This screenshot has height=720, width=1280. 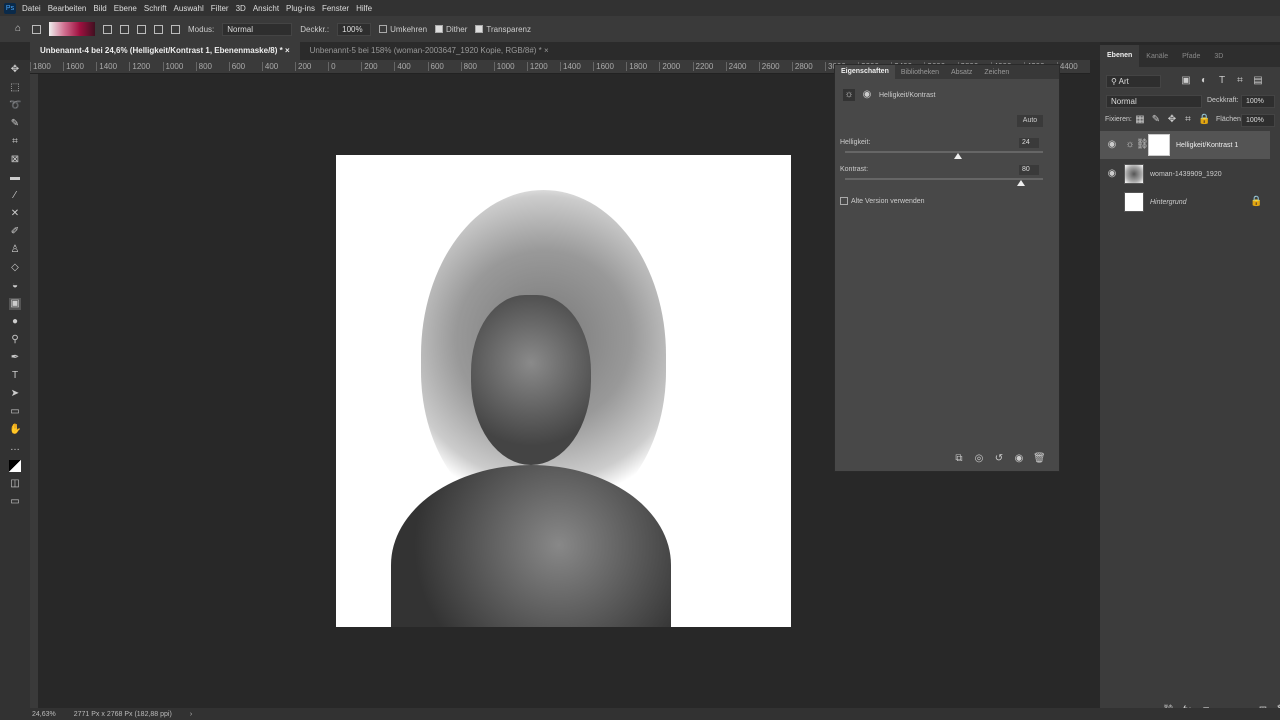 What do you see at coordinates (15, 250) in the screenshot?
I see `stamp-tool-icon: ♙` at bounding box center [15, 250].